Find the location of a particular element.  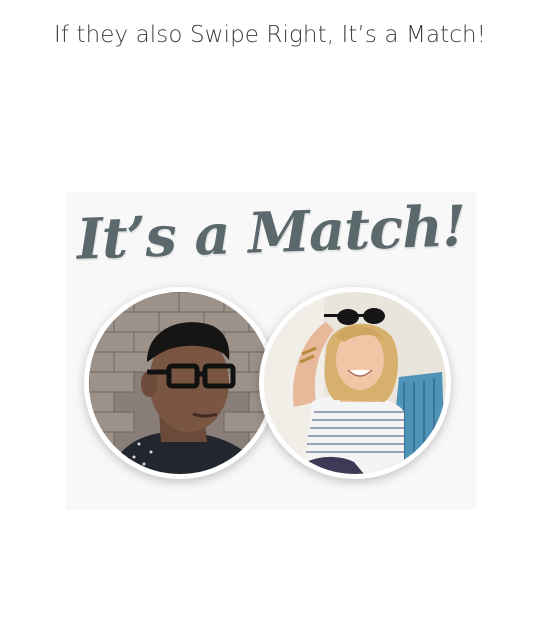

man-with-glasses-photo is located at coordinates (180, 383).